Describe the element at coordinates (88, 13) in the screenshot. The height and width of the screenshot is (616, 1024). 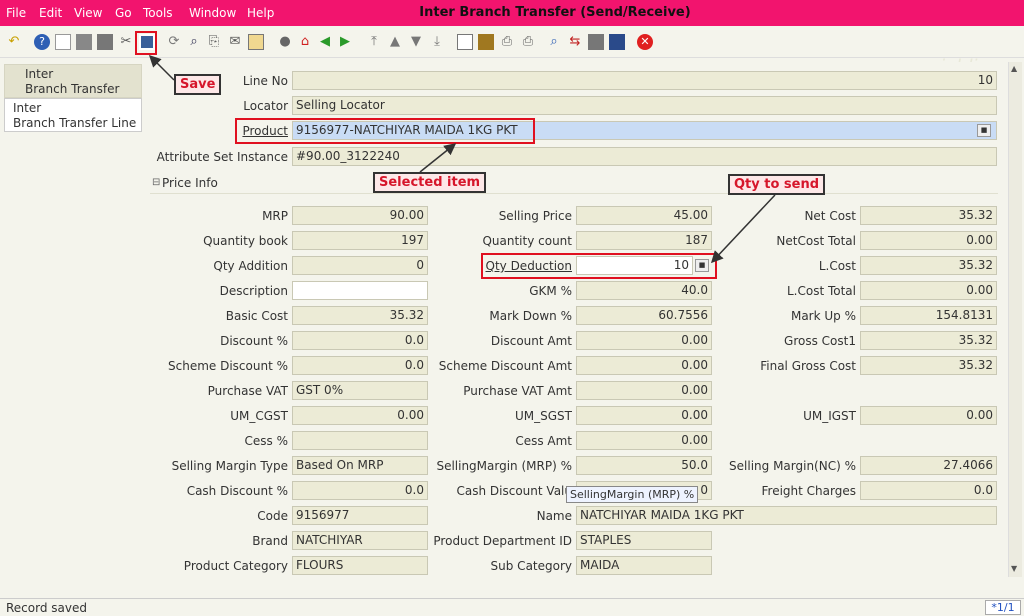
I see `menu-view: View` at that location.